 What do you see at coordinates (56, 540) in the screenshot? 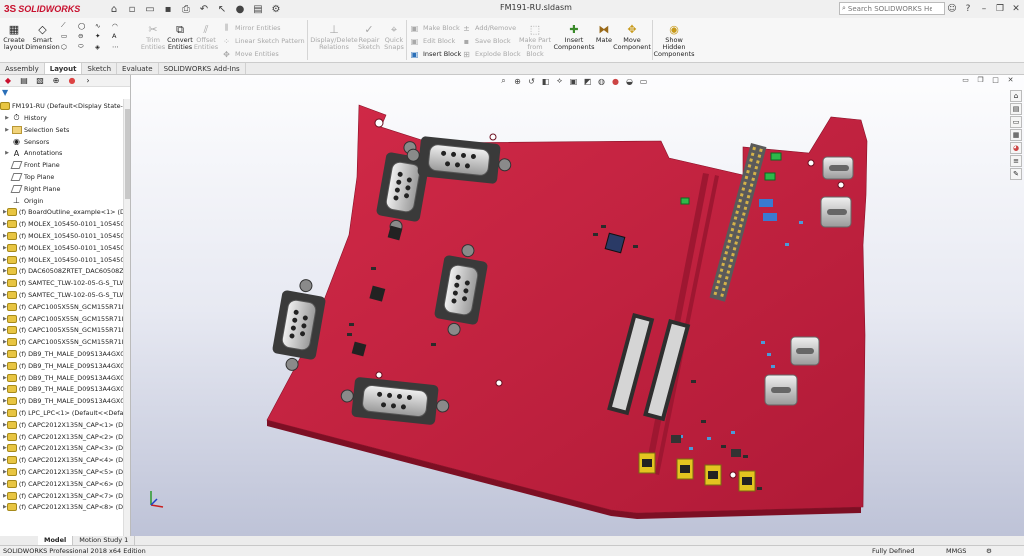
I see `tab-model: Model` at bounding box center [56, 540].